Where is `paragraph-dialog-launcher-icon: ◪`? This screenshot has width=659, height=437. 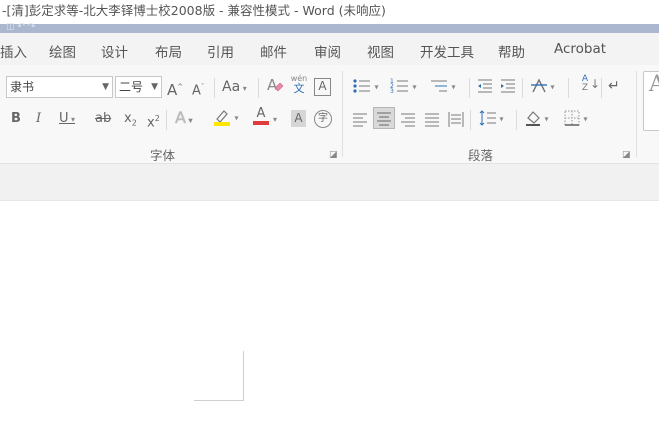
paragraph-dialog-launcher-icon: ◪ is located at coordinates (626, 155).